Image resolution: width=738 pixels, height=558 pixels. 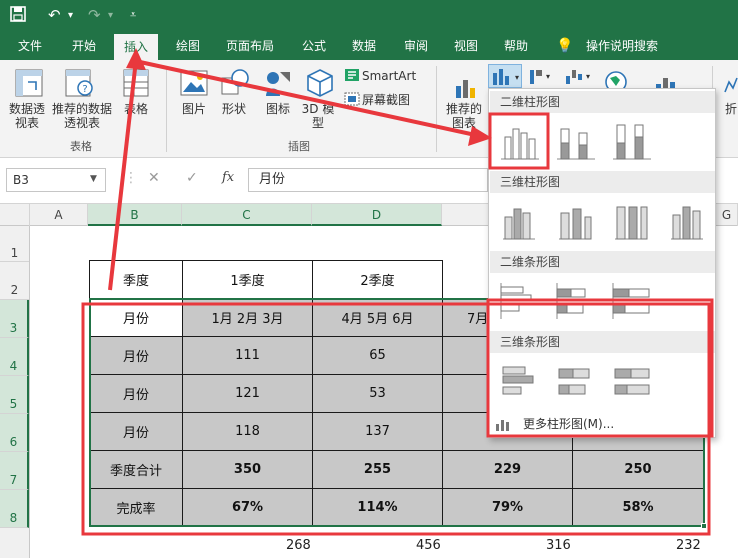 What do you see at coordinates (377, 215) in the screenshot?
I see `column-header-d: D` at bounding box center [377, 215].